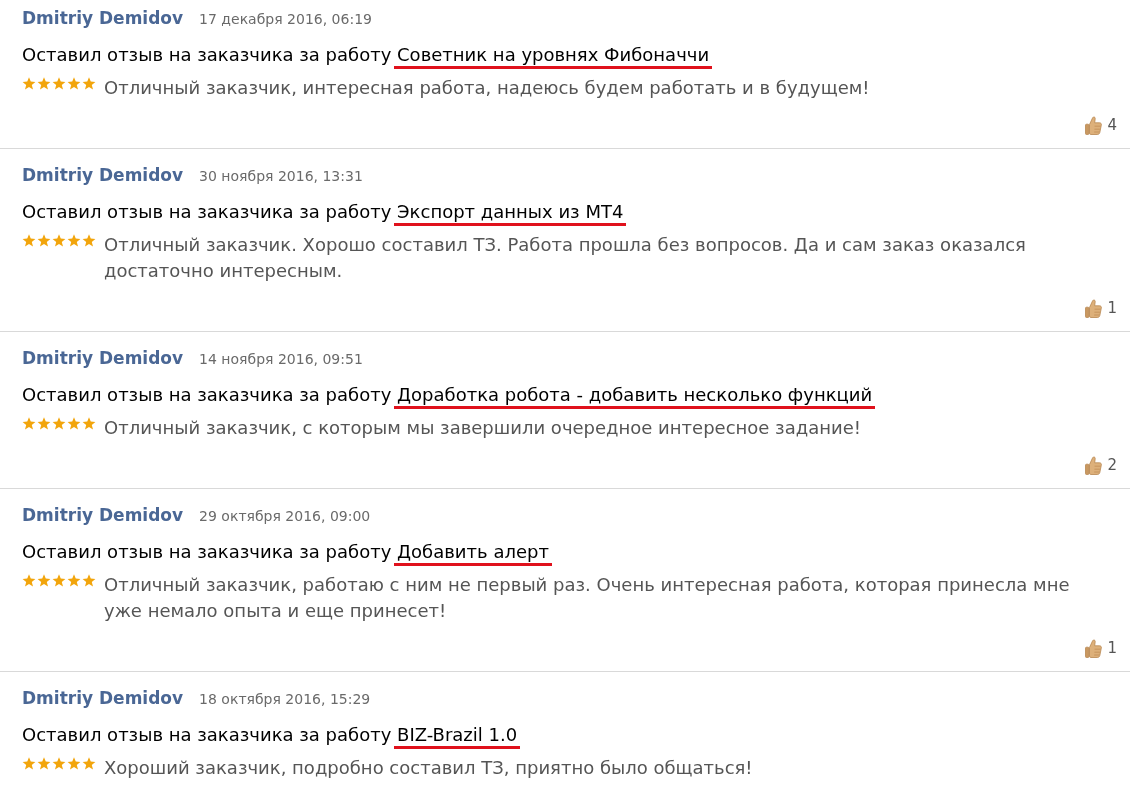 The height and width of the screenshot is (785, 1130). I want to click on project-link: Доработка робота - добавить несколько функций, so click(635, 396).